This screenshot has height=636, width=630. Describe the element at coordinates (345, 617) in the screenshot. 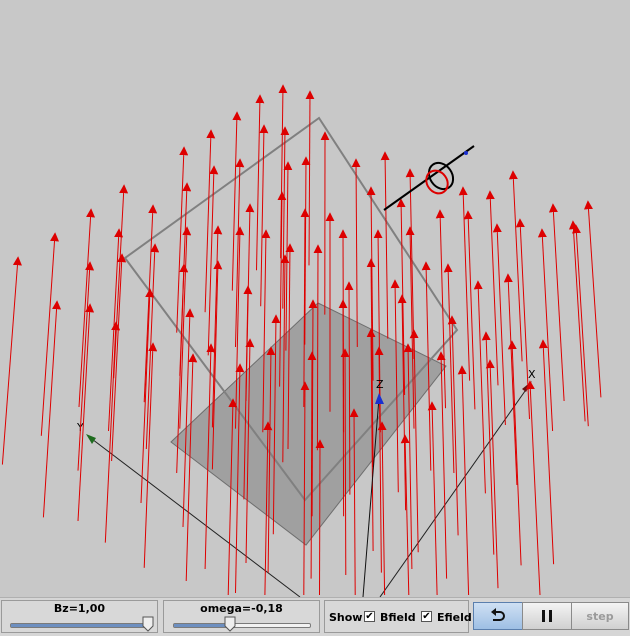

I see `show-label: Show` at that location.